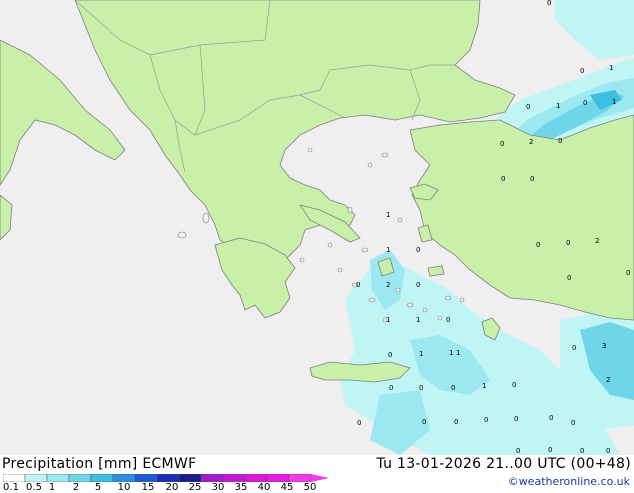 Image resolution: width=634 pixels, height=493 pixels. I want to click on scale-tick: 30, so click(218, 487).